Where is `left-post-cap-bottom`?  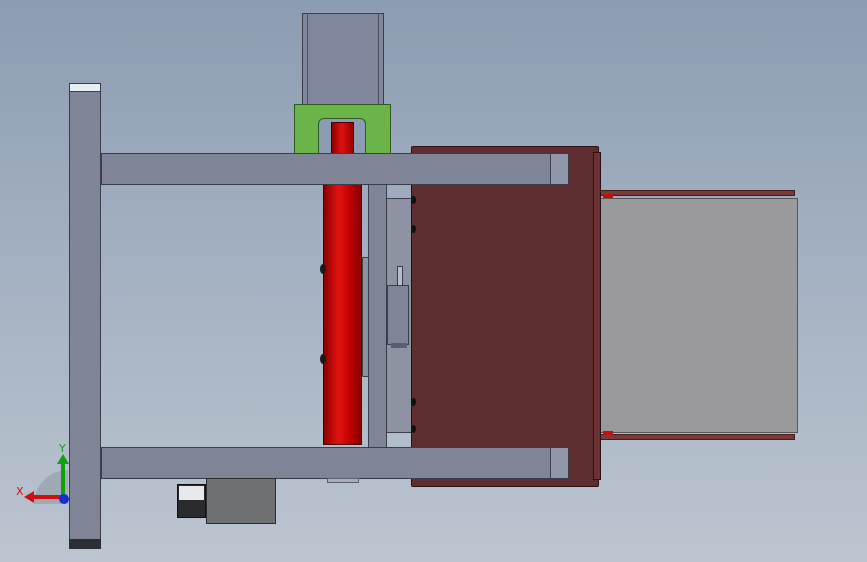
left-post-cap-bottom is located at coordinates (85, 544).